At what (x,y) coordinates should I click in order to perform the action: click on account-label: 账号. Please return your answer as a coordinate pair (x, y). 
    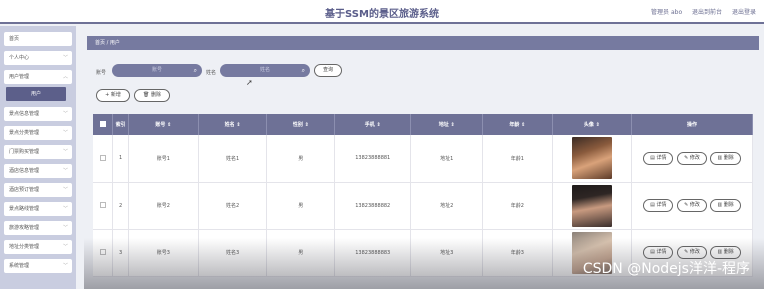
    Looking at the image, I should click on (101, 73).